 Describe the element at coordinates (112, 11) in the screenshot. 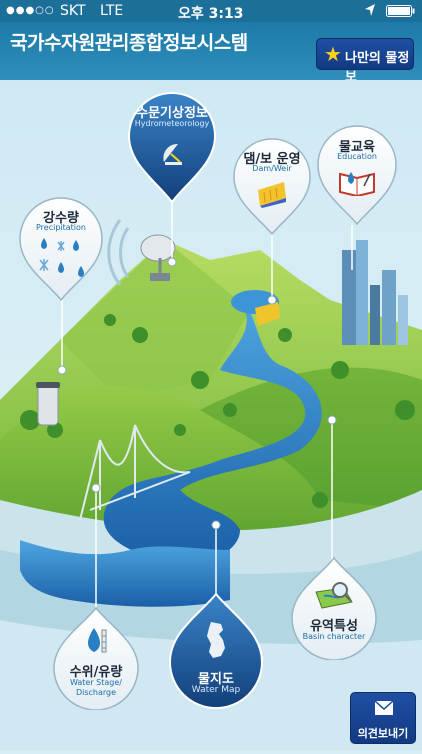

I see `network-type: LTE` at that location.